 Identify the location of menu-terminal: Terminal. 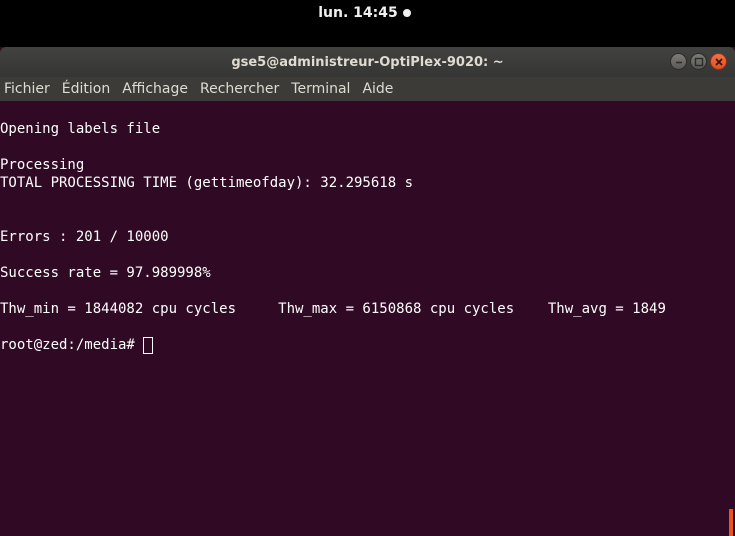
(320, 89).